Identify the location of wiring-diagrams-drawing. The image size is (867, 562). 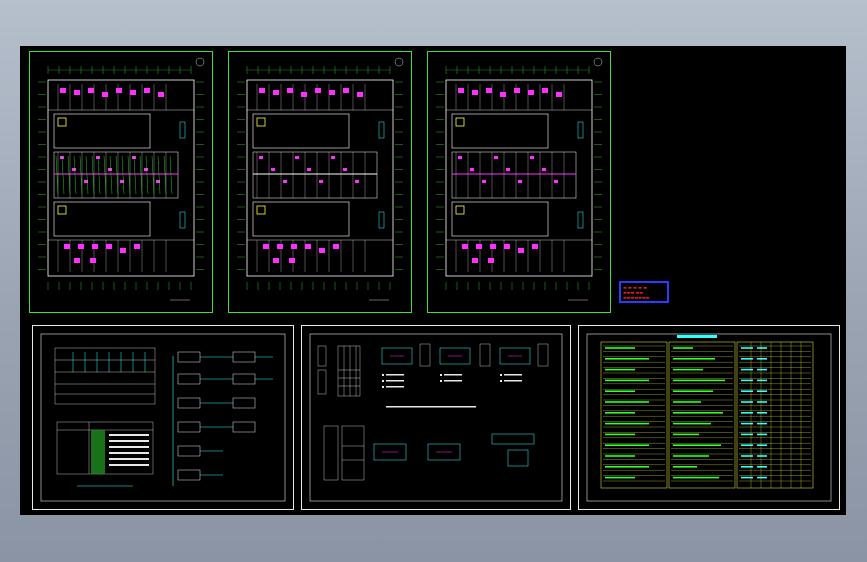
(436, 417).